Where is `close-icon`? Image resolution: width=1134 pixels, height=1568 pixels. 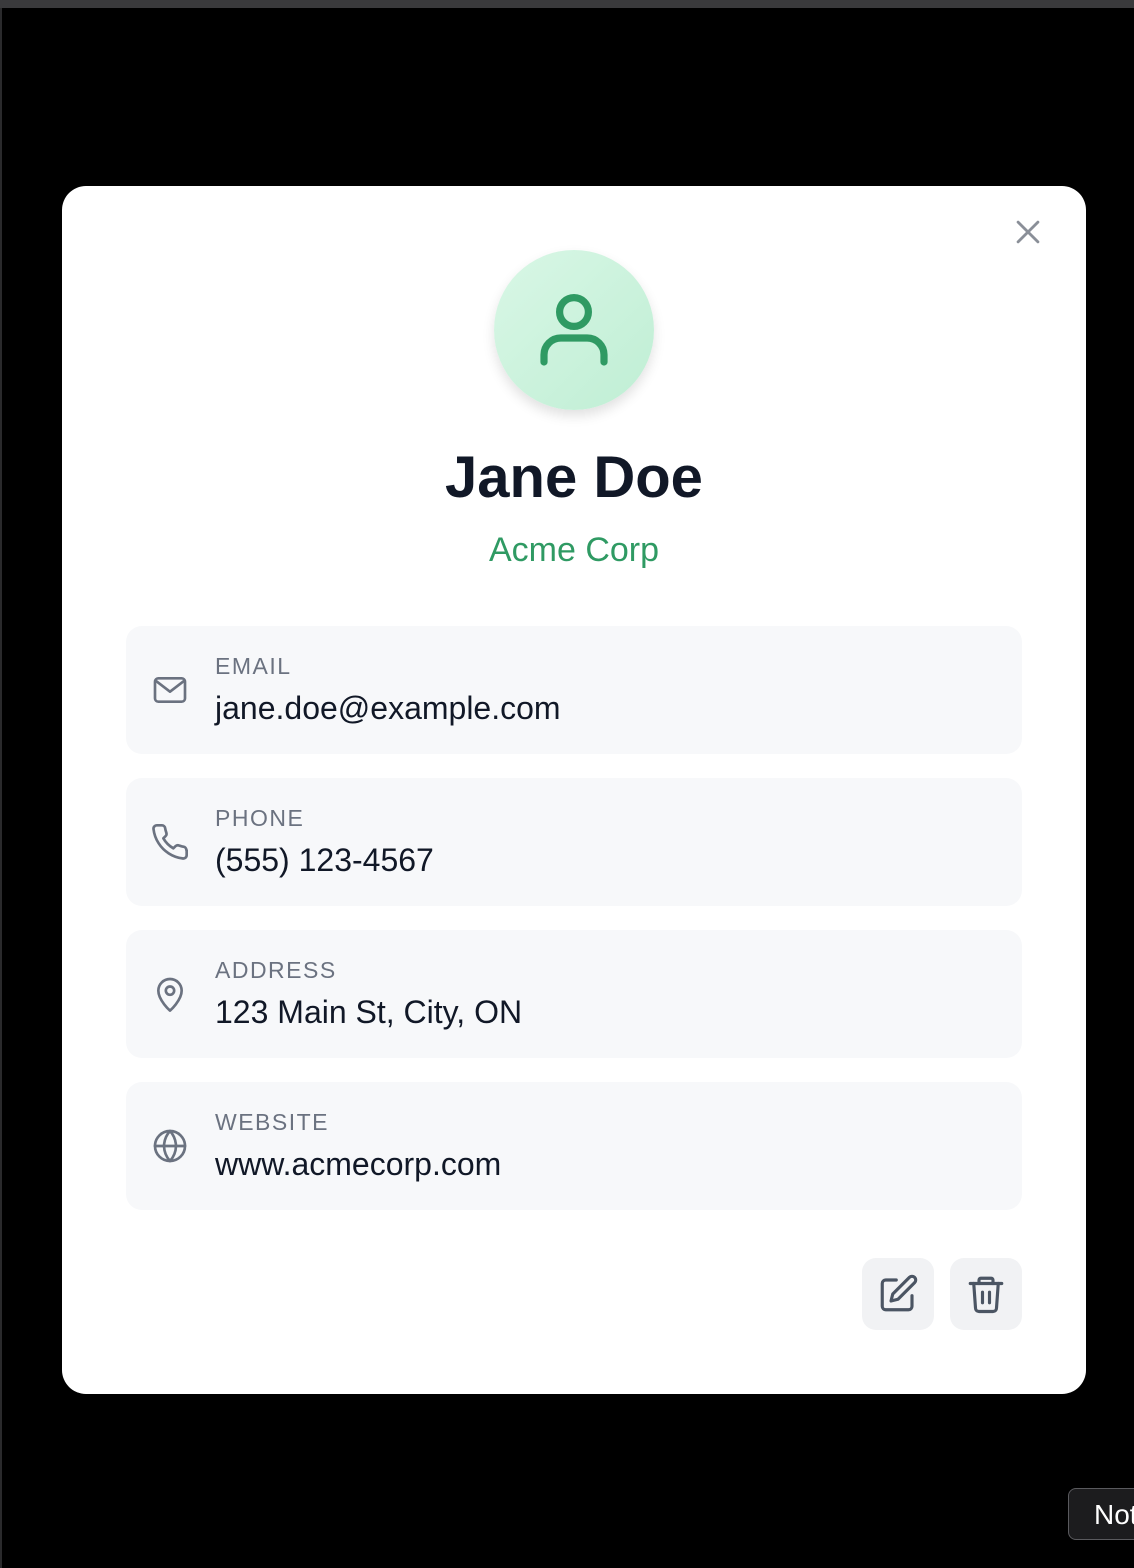 close-icon is located at coordinates (1028, 232).